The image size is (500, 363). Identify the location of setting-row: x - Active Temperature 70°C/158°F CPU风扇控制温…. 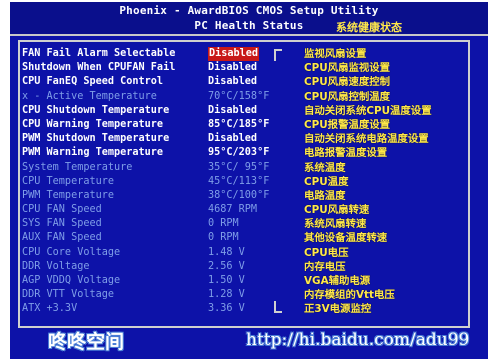
(252, 97).